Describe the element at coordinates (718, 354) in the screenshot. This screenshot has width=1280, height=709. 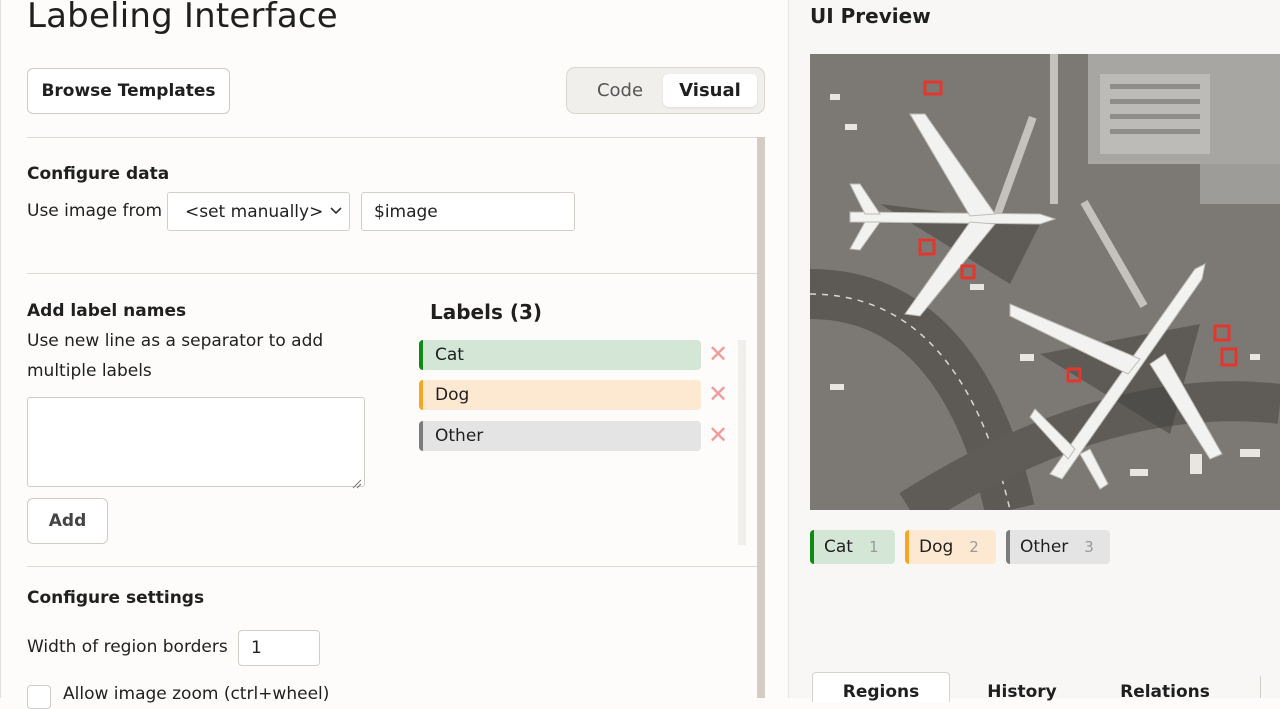
I see `remove-label-cat-icon: ✕` at that location.